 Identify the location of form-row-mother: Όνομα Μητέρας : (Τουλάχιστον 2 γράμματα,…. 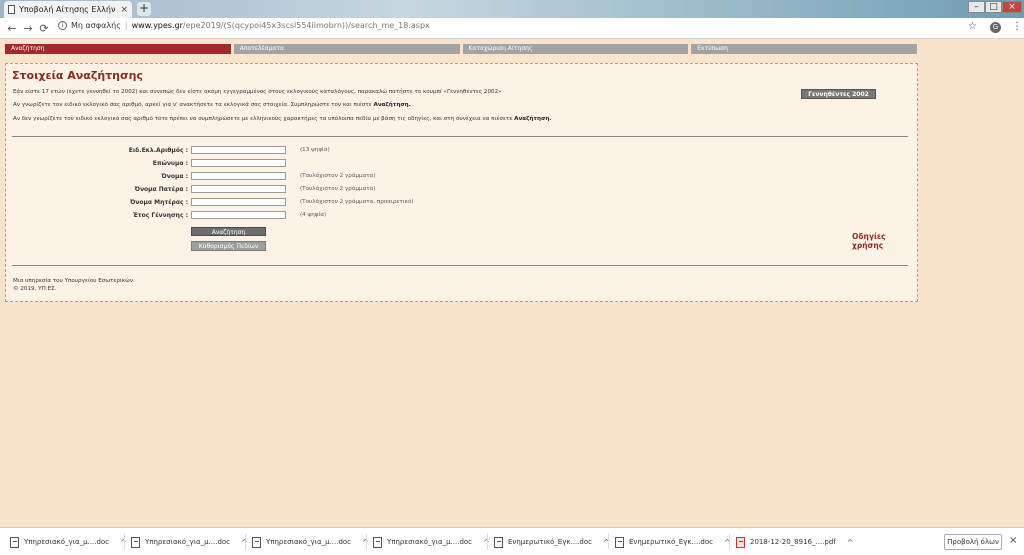
(356, 203).